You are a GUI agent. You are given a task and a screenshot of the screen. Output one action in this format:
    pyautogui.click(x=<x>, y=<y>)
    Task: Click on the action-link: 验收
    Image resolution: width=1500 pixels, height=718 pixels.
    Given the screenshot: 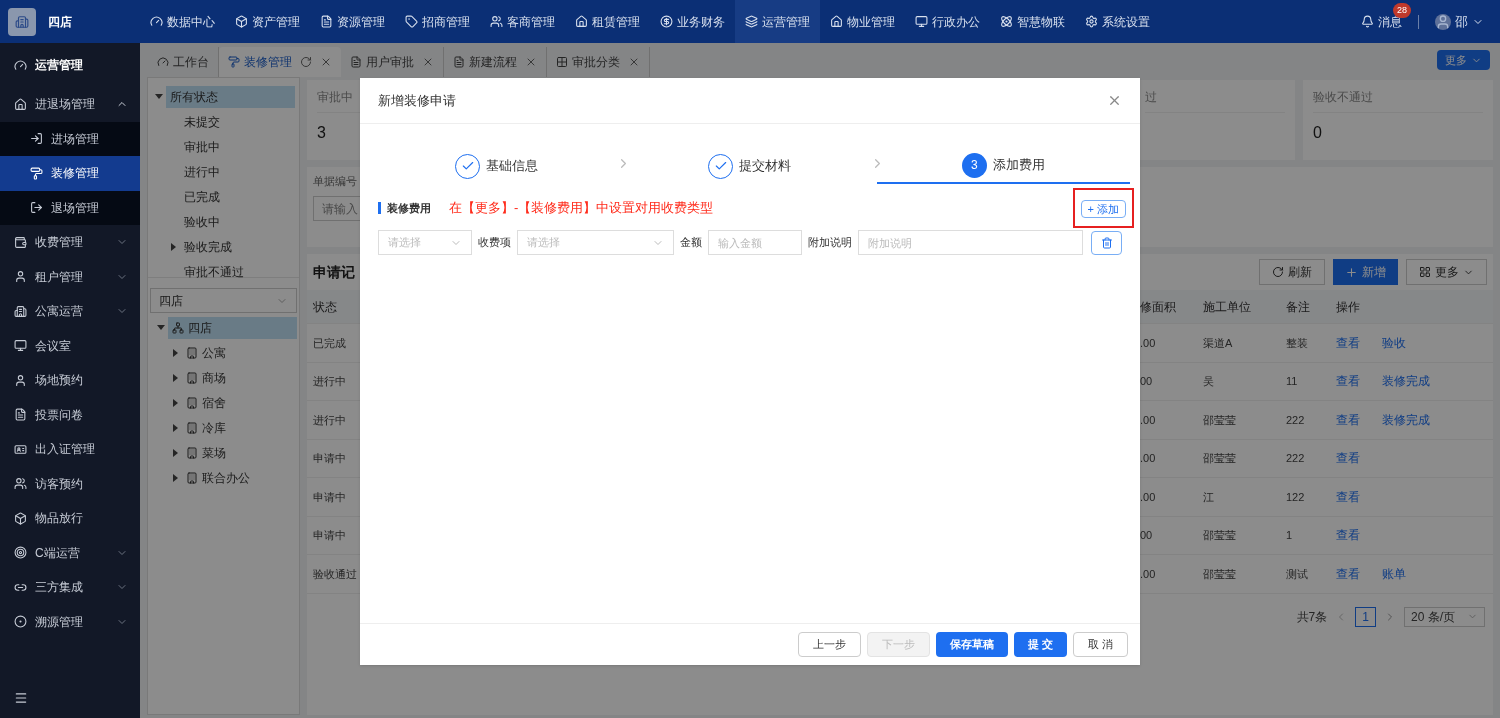 What is the action you would take?
    pyautogui.click(x=1394, y=342)
    